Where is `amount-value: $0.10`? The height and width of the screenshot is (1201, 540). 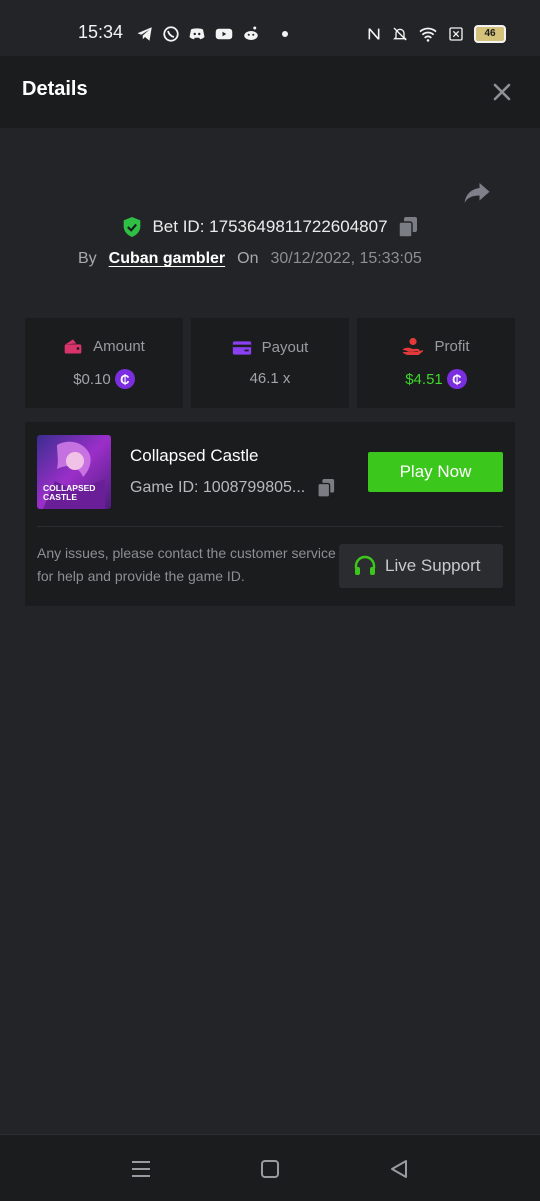 amount-value: $0.10 is located at coordinates (92, 379).